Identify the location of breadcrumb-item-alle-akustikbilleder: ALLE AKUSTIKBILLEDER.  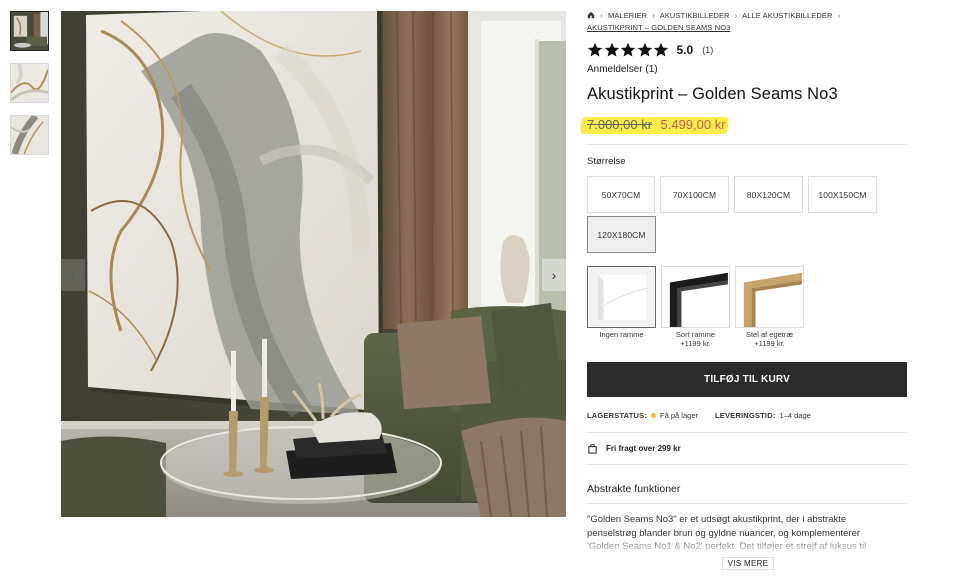
(787, 15).